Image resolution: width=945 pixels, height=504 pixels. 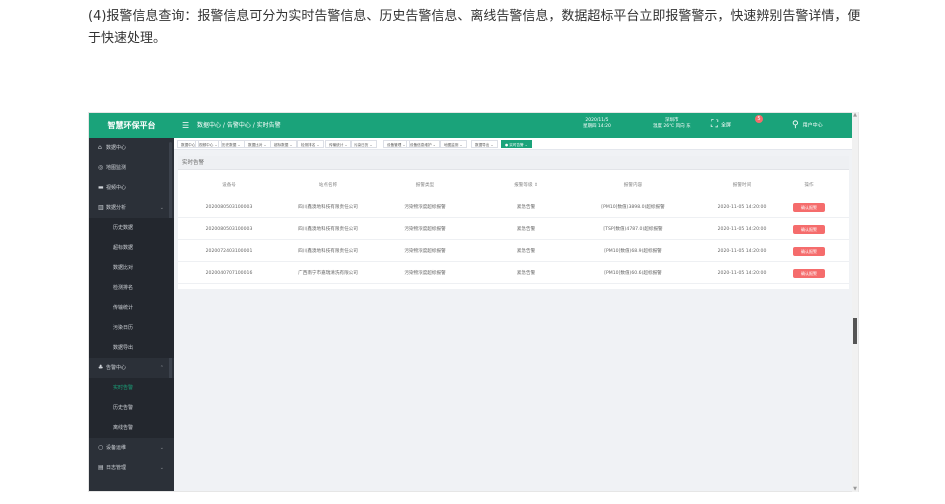 I want to click on table-cell-site: 广西南宁市嘉瑞清洗有限公司, so click(x=328, y=273).